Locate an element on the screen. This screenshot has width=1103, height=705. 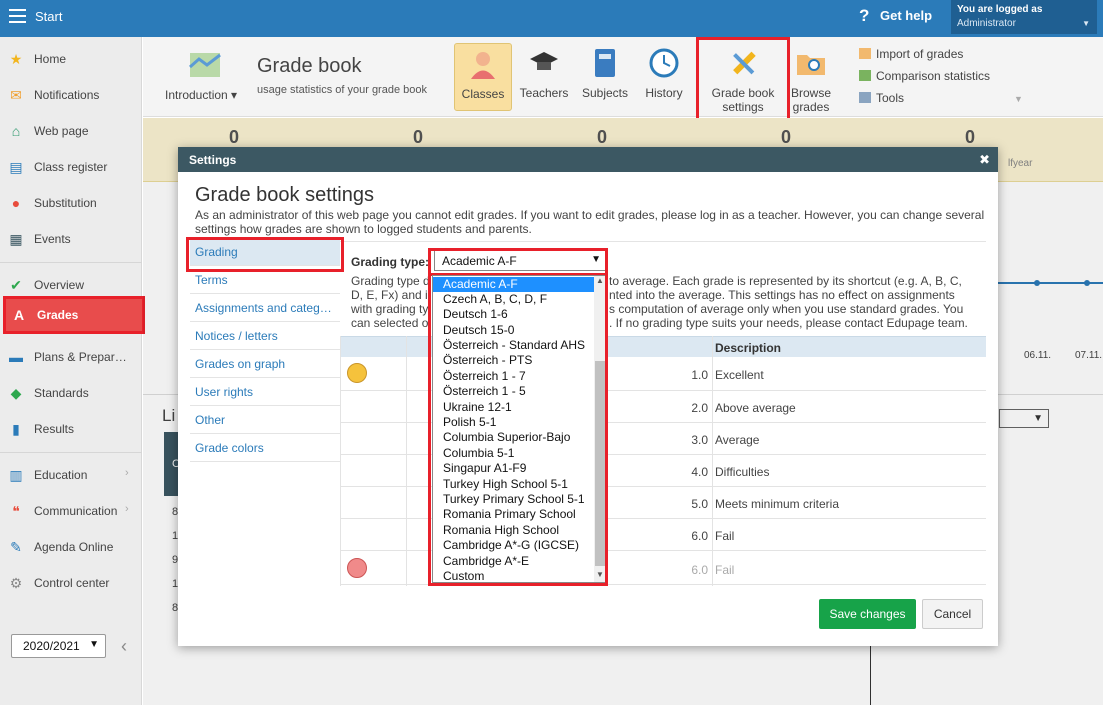
school-year-select: 2020/2021 ▼ is located at coordinates (58, 646).